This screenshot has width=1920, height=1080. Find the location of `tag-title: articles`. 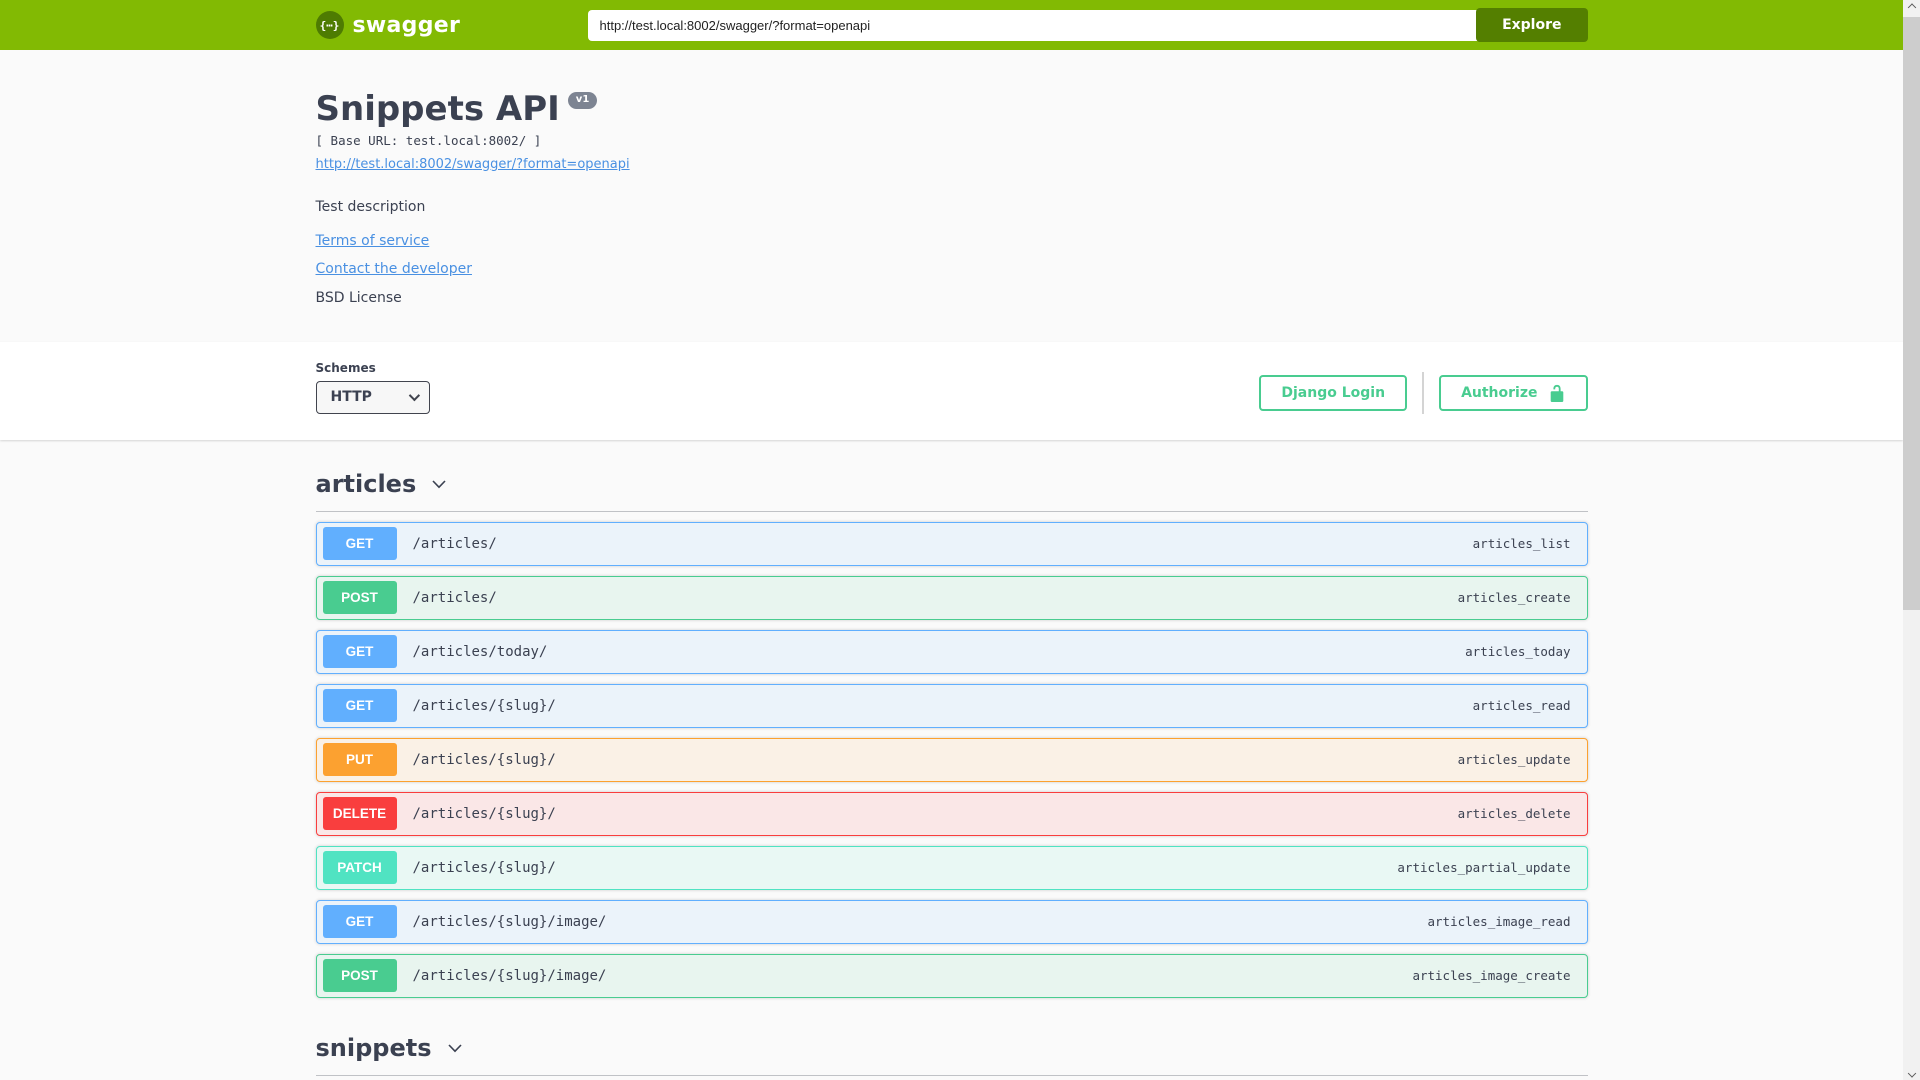

tag-title: articles is located at coordinates (366, 483).